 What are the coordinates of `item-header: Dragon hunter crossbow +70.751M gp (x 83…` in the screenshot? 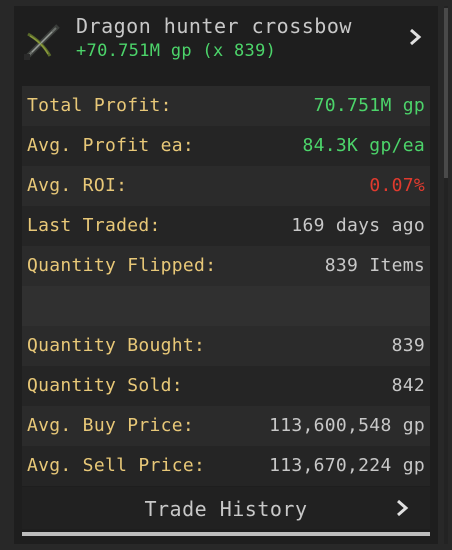 It's located at (226, 41).